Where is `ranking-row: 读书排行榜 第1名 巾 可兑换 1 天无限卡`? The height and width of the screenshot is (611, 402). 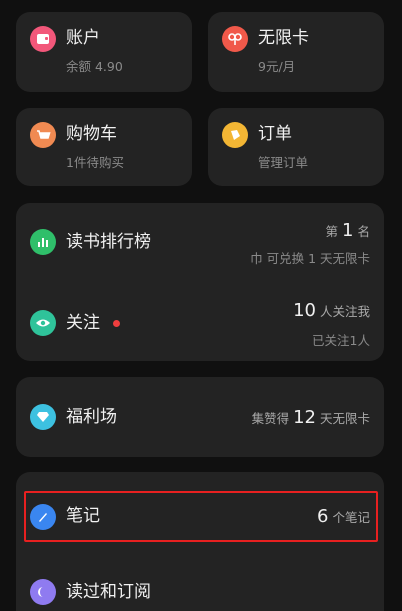
ranking-row: 读书排行榜 第1名 巾 可兑换 1 天无限卡 is located at coordinates (200, 242).